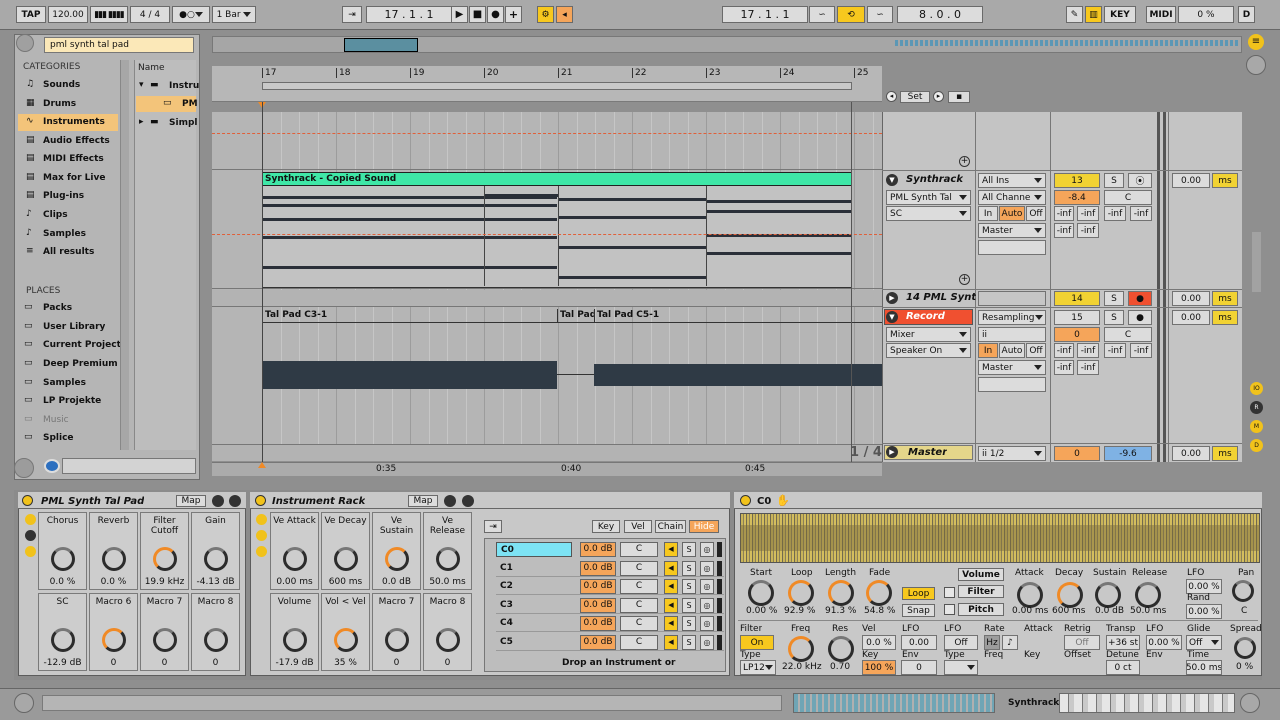 This screenshot has height=720, width=1280. I want to click on category-audio-effects: ▤ Audio Effects, so click(68, 141).